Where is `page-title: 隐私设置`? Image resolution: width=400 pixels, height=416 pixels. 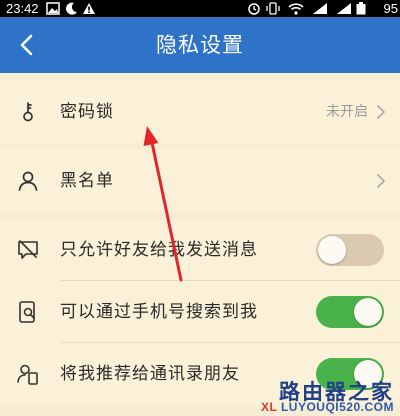
page-title: 隐私设置 is located at coordinates (200, 45).